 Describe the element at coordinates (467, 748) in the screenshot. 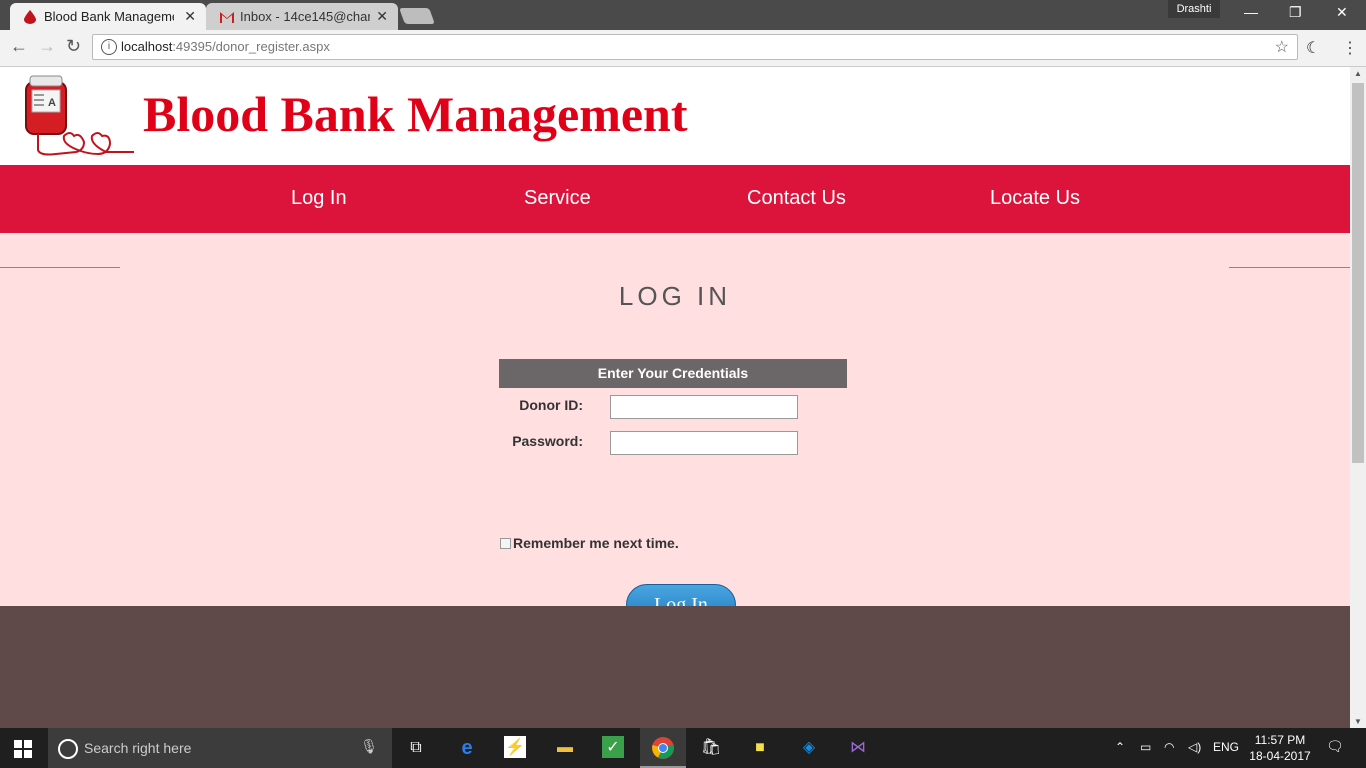

I see `edge-icon: e` at that location.